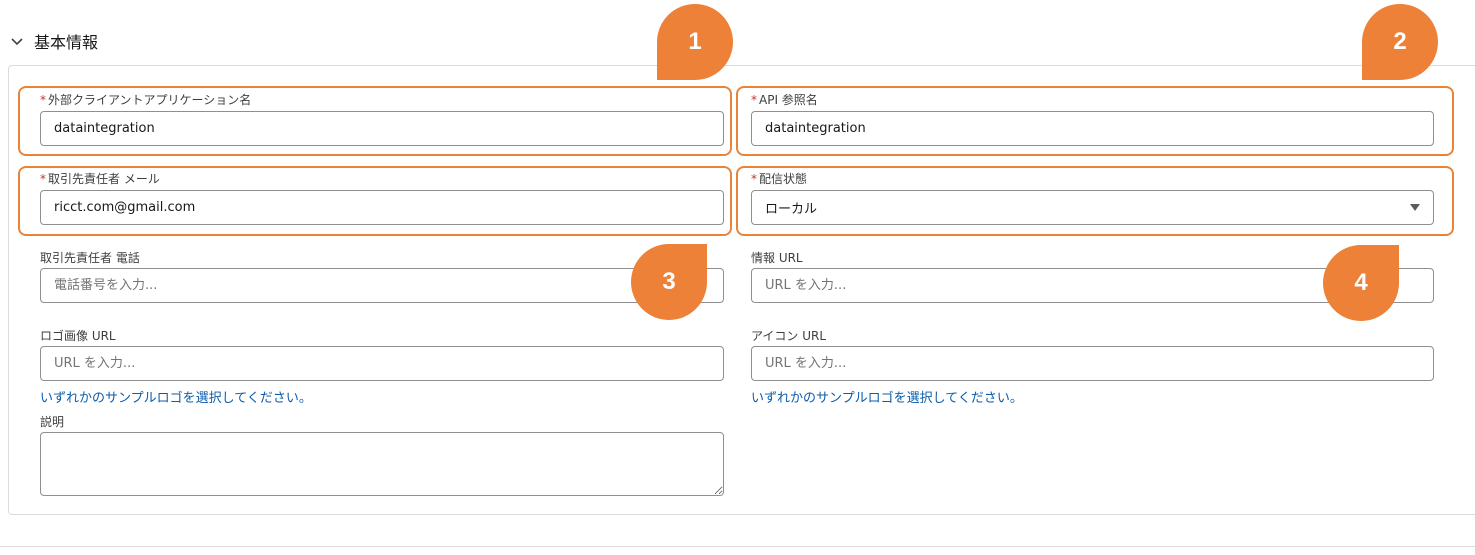 This screenshot has width=1475, height=555. What do you see at coordinates (779, 179) in the screenshot?
I see `distribution-state-label: * 配信状態` at bounding box center [779, 179].